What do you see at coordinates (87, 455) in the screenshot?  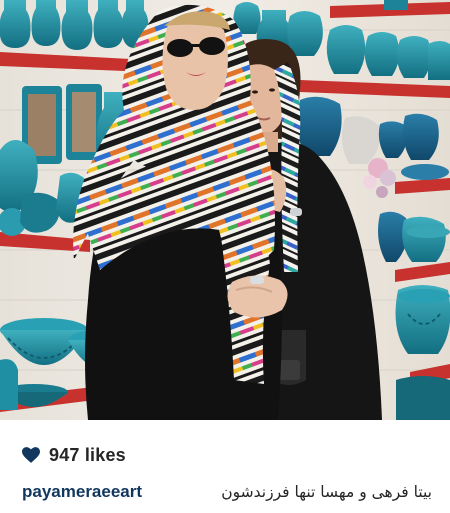 I see `likes-count: 947 likes` at bounding box center [87, 455].